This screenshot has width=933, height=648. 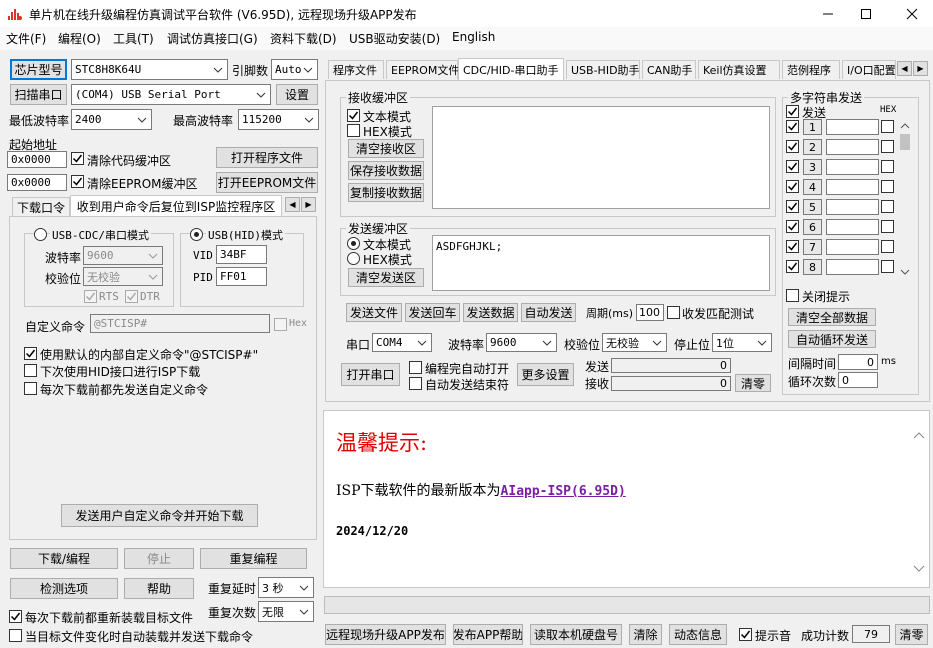 What do you see at coordinates (41, 206) in the screenshot?
I see `tab-download-password: 下载口令` at bounding box center [41, 206].